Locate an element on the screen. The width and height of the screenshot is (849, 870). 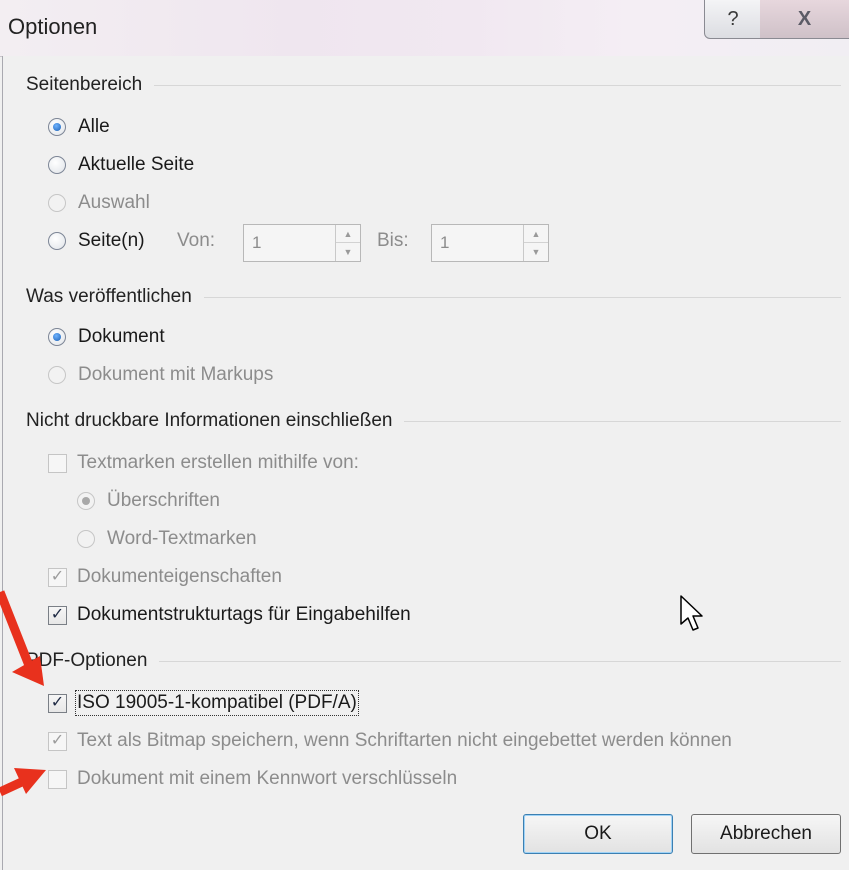
close-icon: X is located at coordinates (804, 18).